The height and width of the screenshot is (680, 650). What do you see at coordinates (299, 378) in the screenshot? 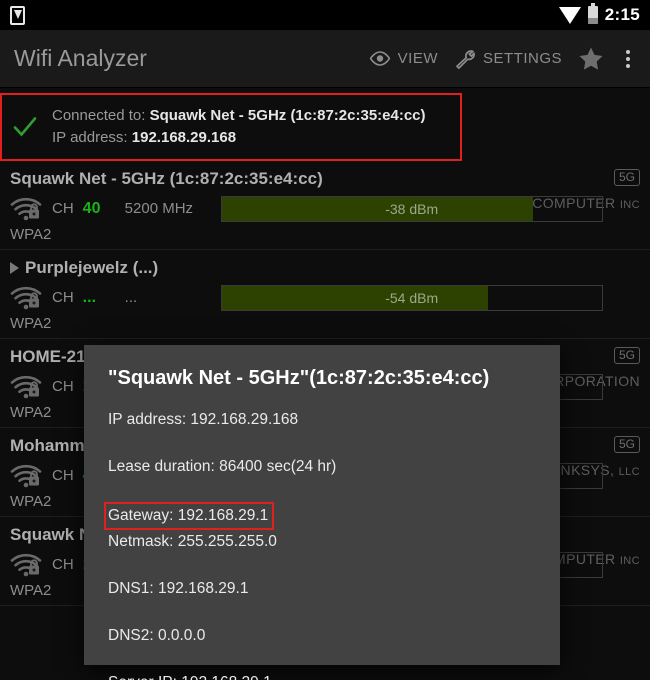
I see `dialog-title: "Squawk Net - 5GHz"(1c:87:2c:35:e4:cc)` at bounding box center [299, 378].